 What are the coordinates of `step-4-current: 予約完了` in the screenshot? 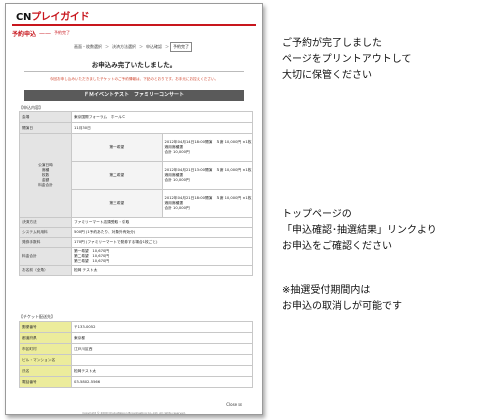 It's located at (181, 46).